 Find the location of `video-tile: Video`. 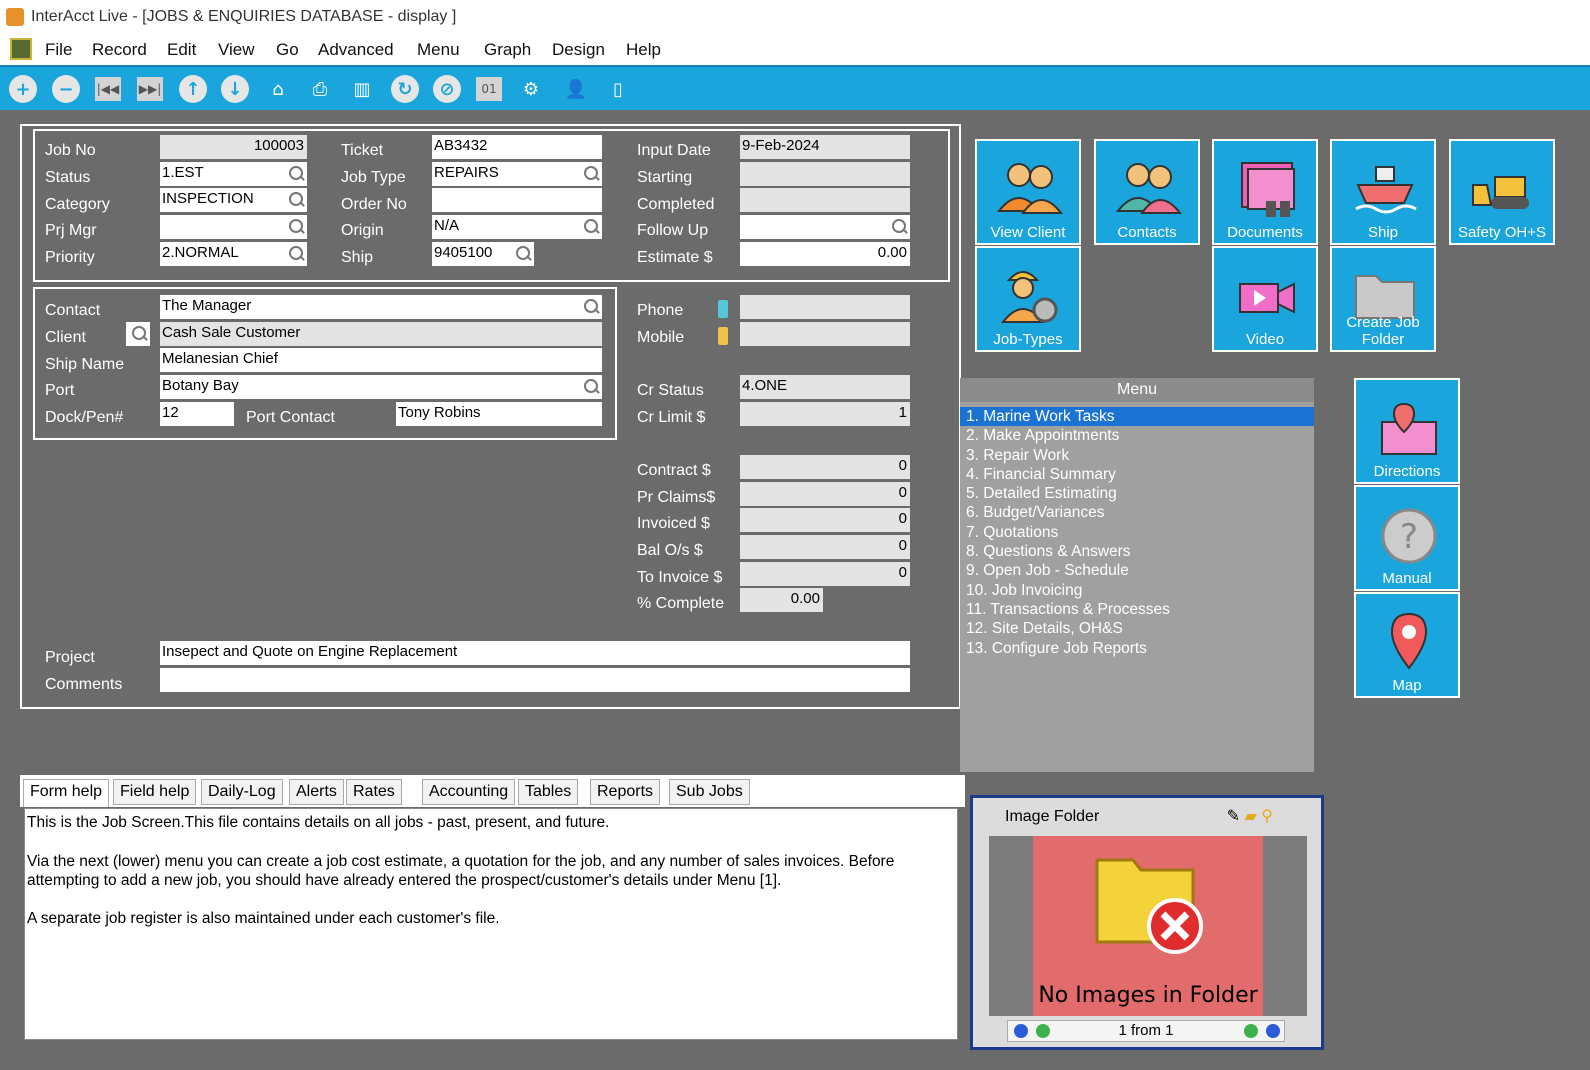

video-tile: Video is located at coordinates (1265, 299).